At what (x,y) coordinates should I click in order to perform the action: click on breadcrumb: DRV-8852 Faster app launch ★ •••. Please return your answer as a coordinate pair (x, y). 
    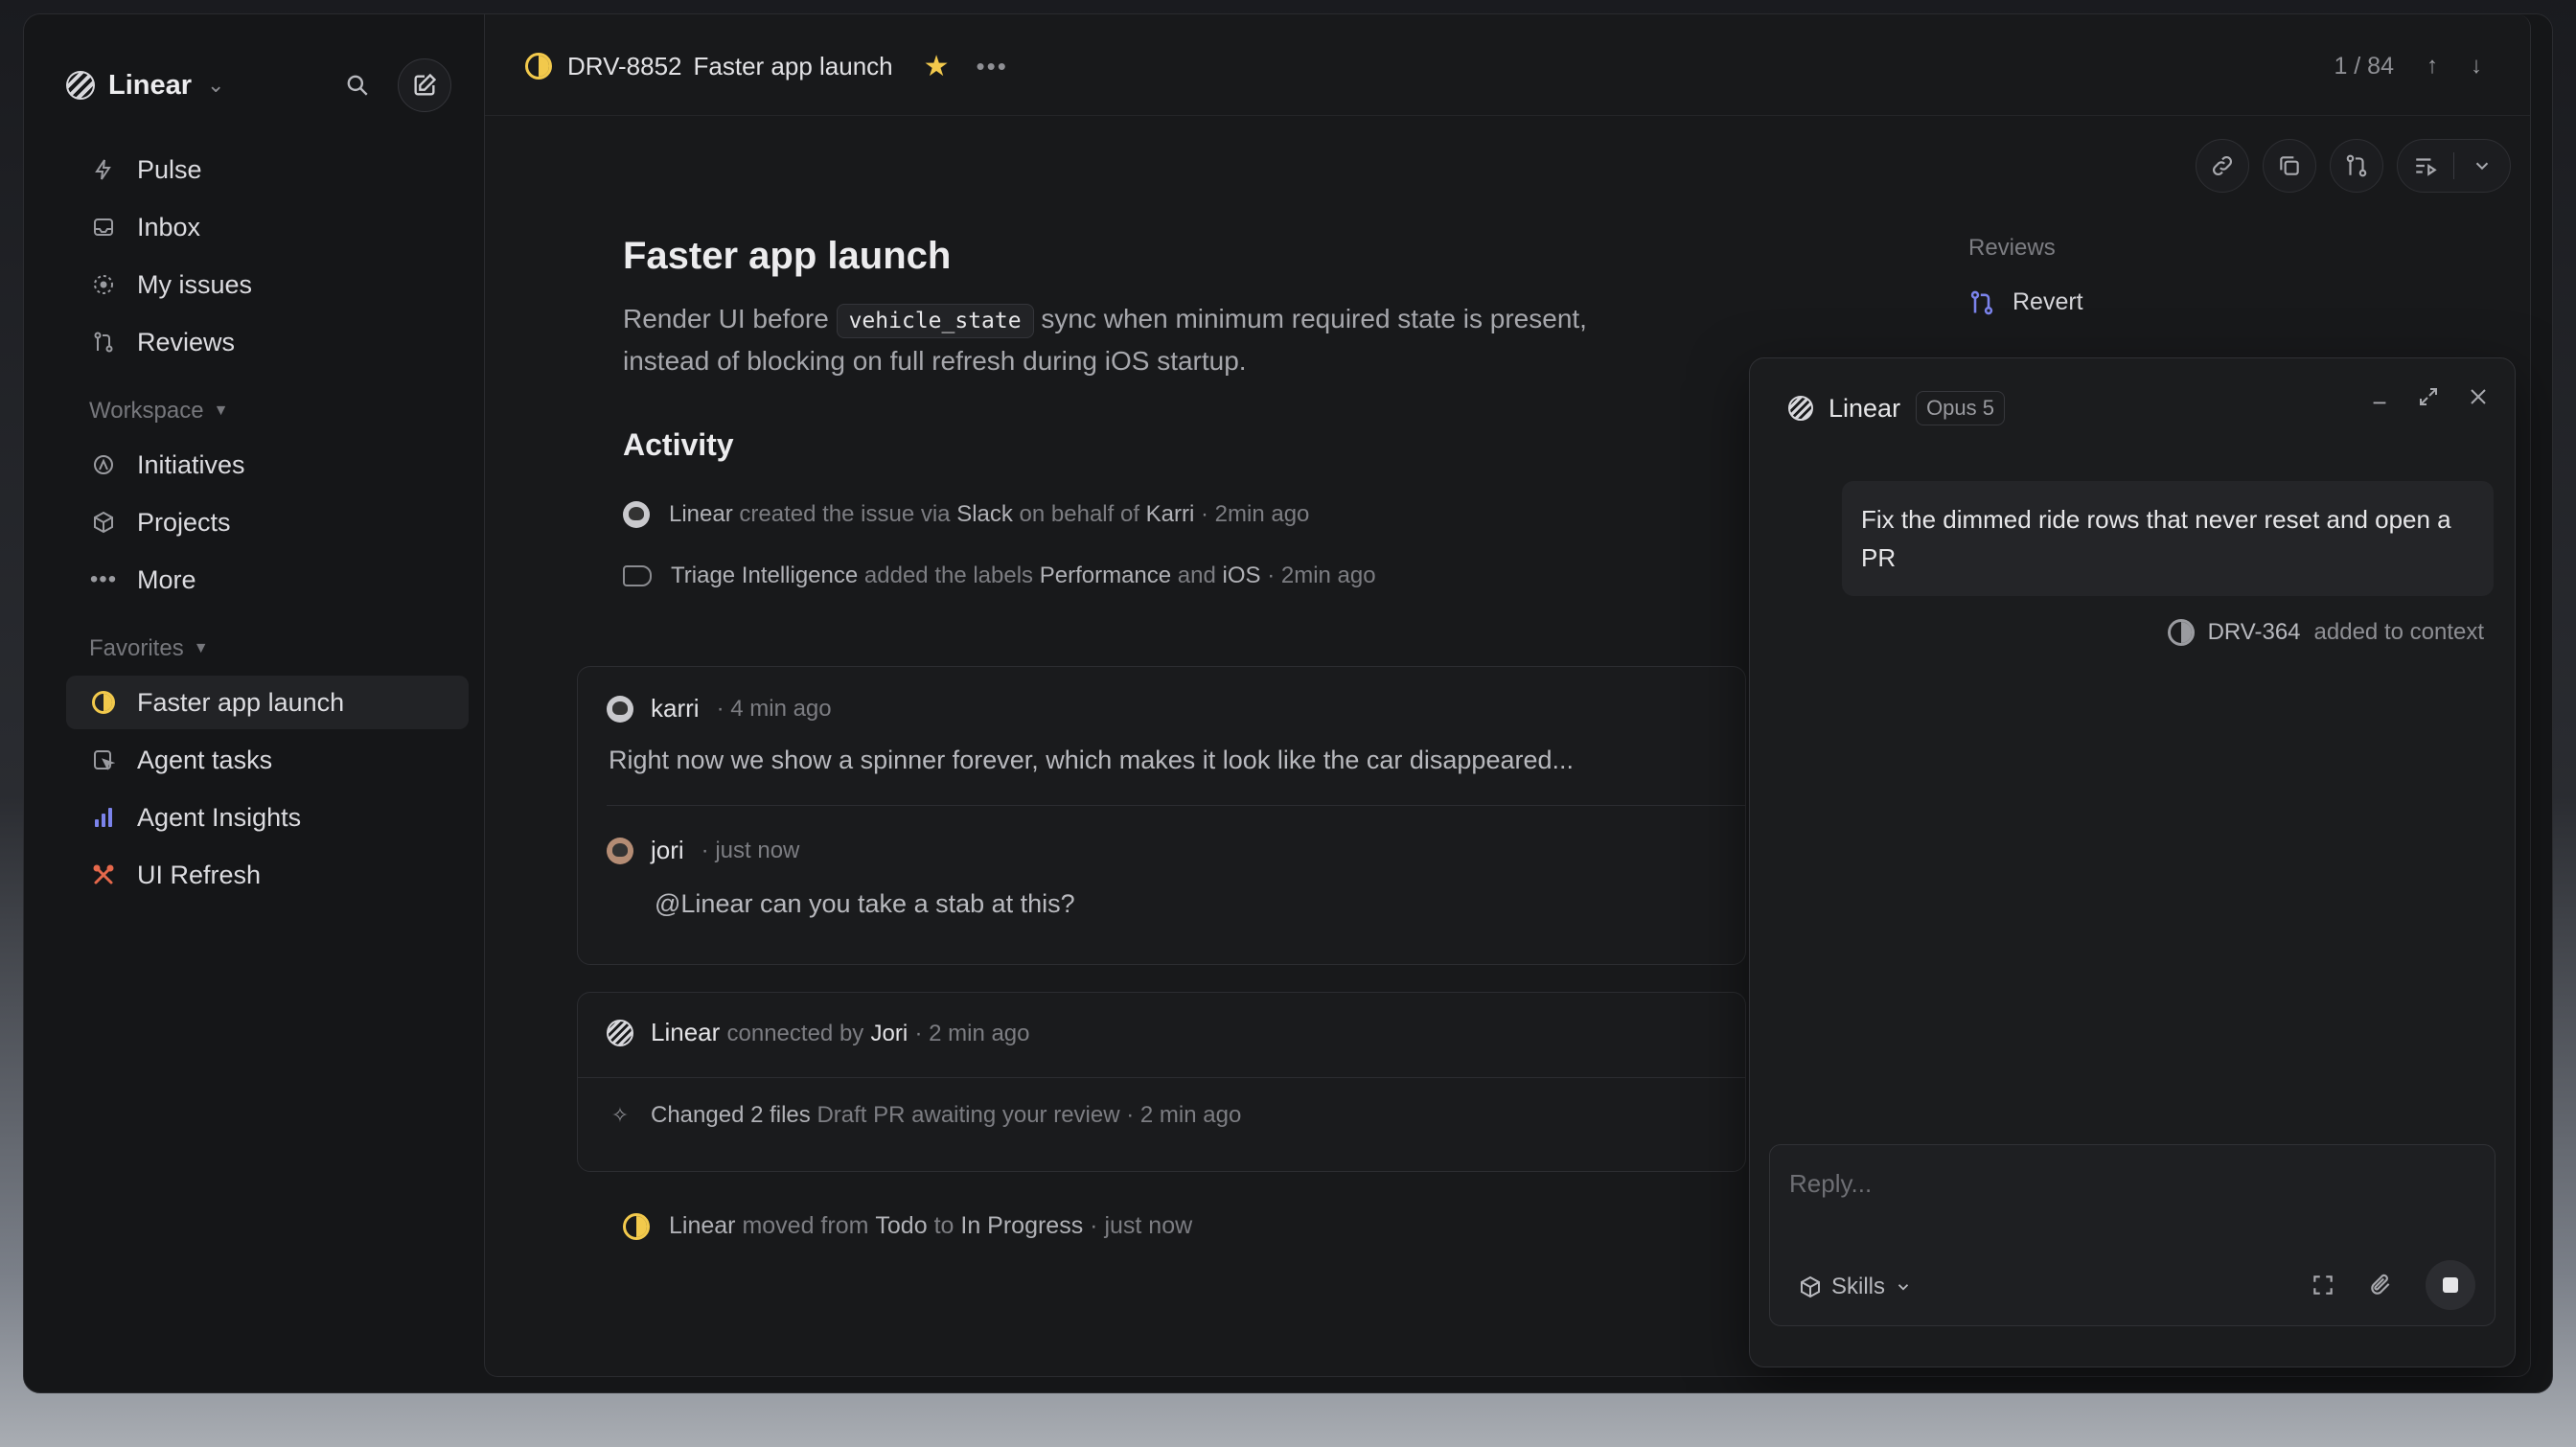
    Looking at the image, I should click on (766, 66).